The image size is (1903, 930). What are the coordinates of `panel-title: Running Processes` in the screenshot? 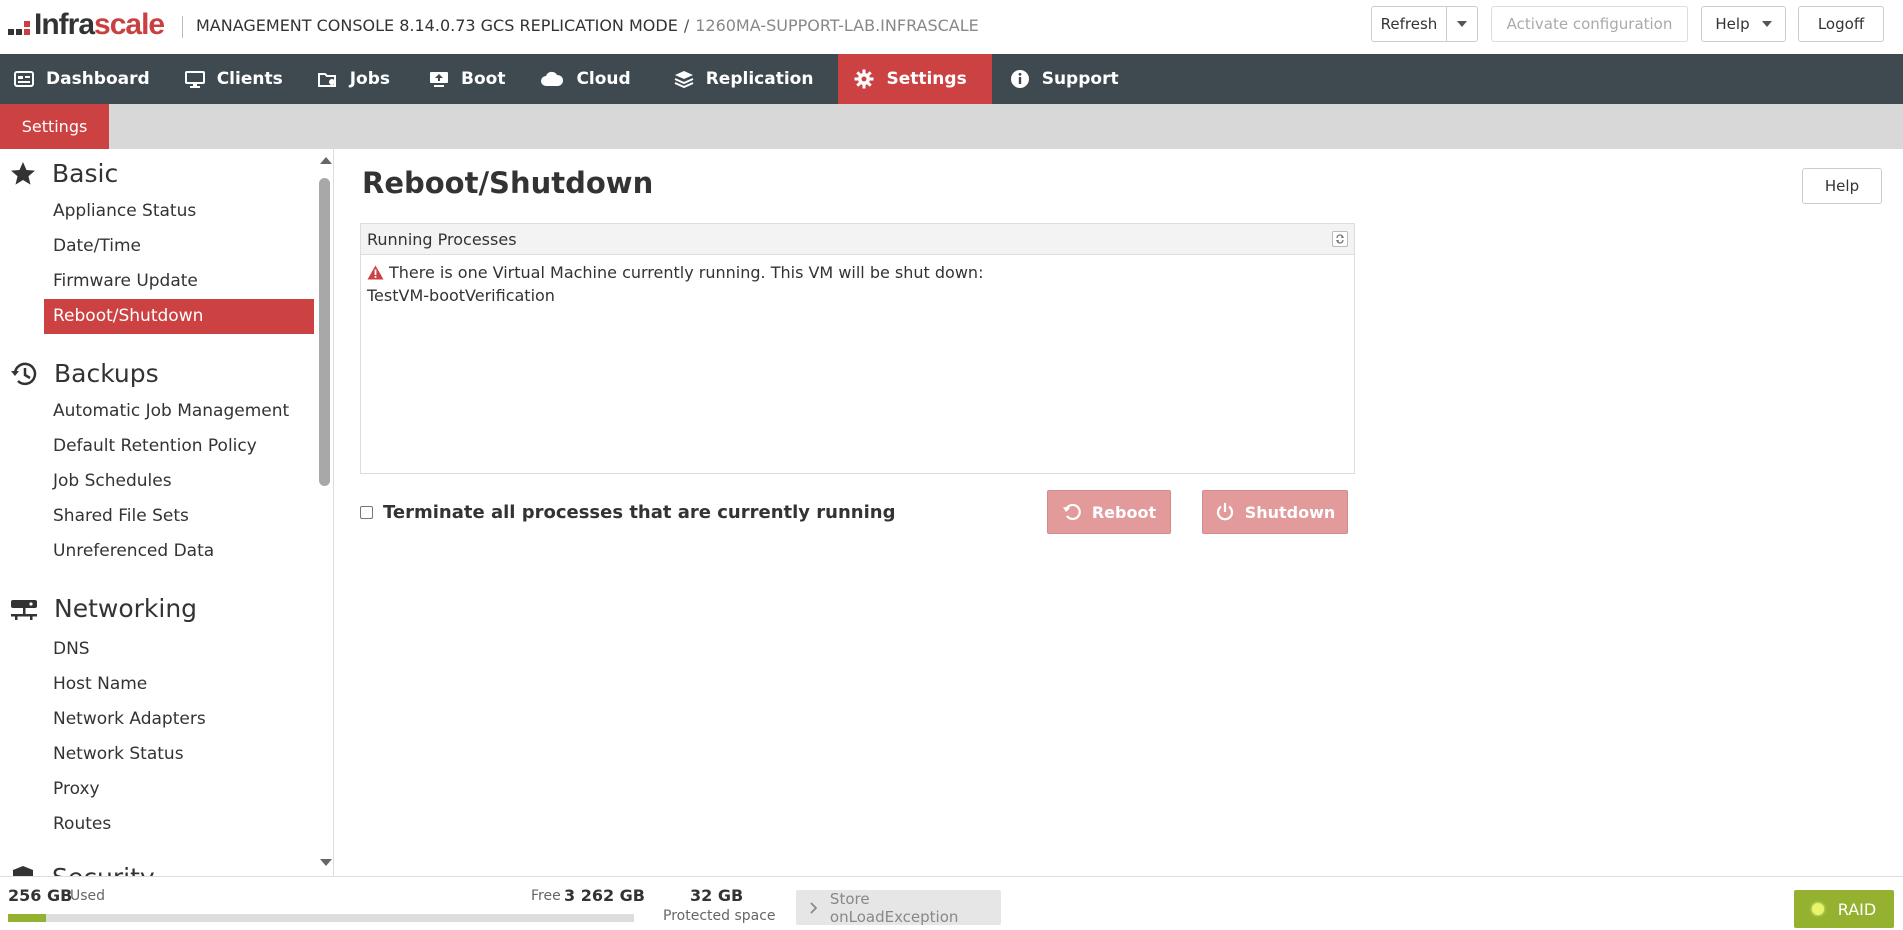 It's located at (442, 239).